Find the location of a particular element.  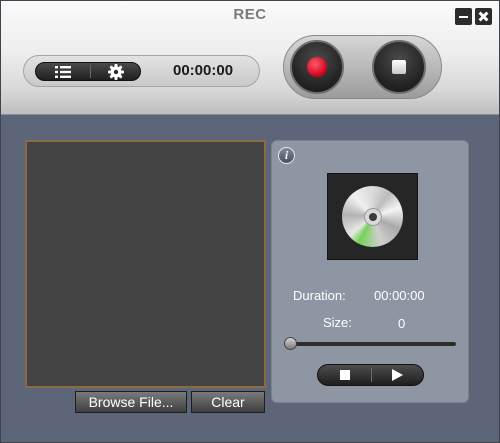

gear-icon is located at coordinates (115, 71).